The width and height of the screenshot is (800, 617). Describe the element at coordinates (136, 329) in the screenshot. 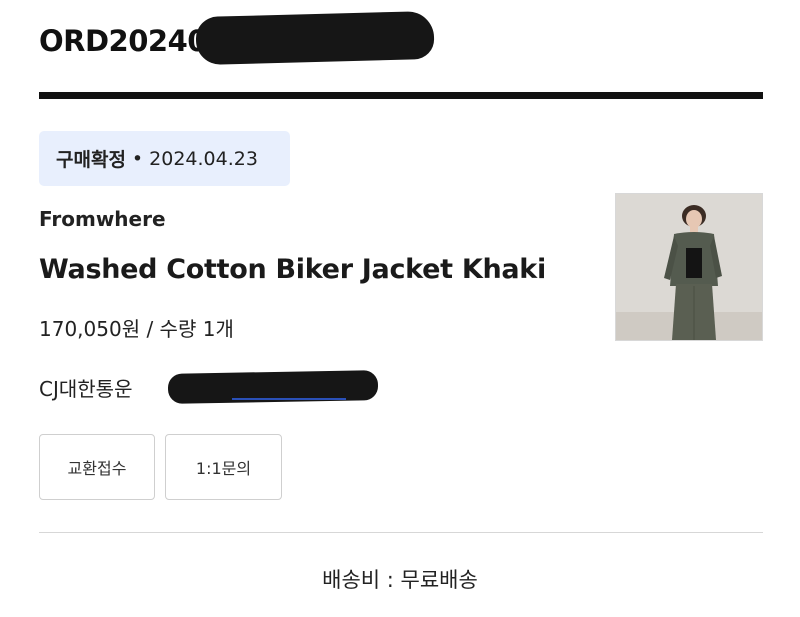

I see `price-quantity: 170,050원 / 수량 1개` at that location.